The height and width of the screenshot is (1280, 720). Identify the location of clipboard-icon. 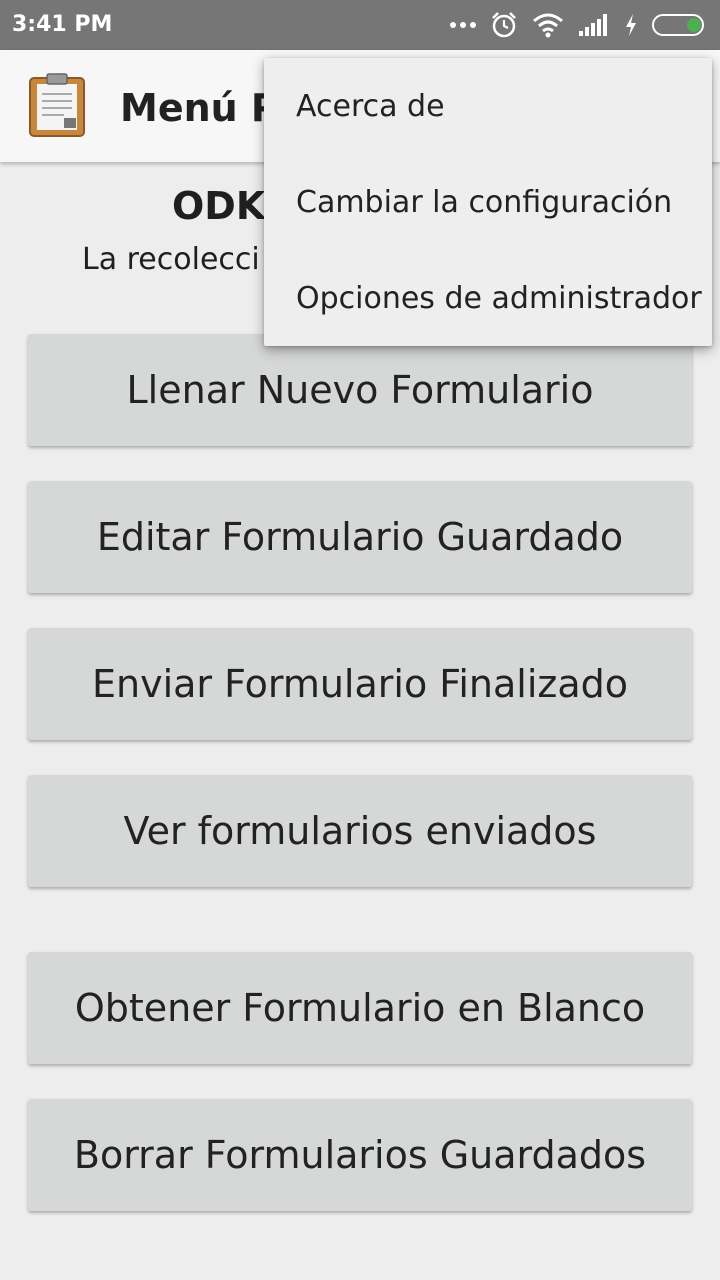
(57, 105).